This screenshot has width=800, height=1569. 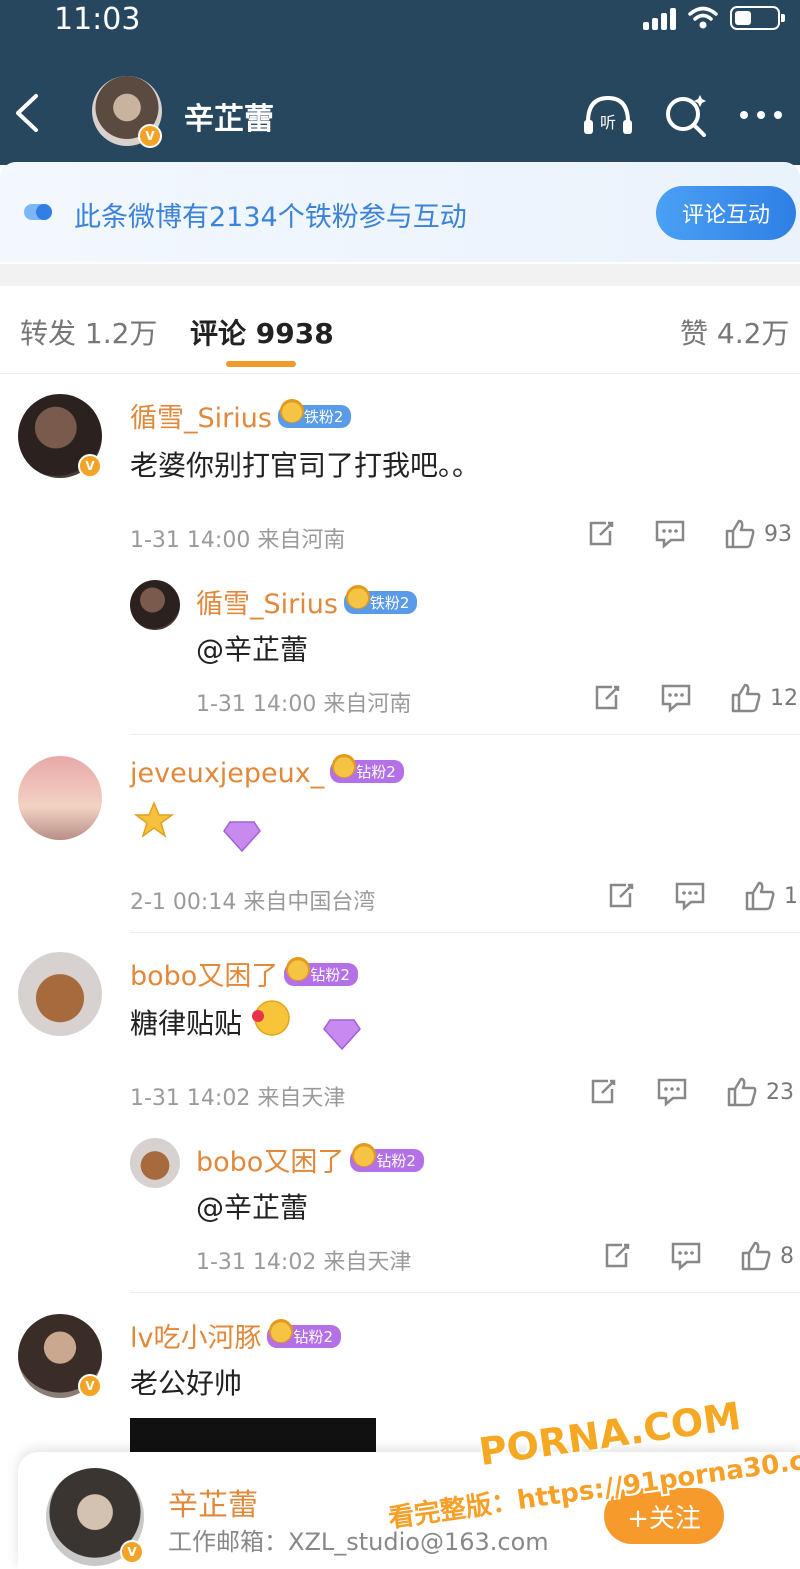 What do you see at coordinates (186, 1023) in the screenshot?
I see `comment-text: 糖律贴贴` at bounding box center [186, 1023].